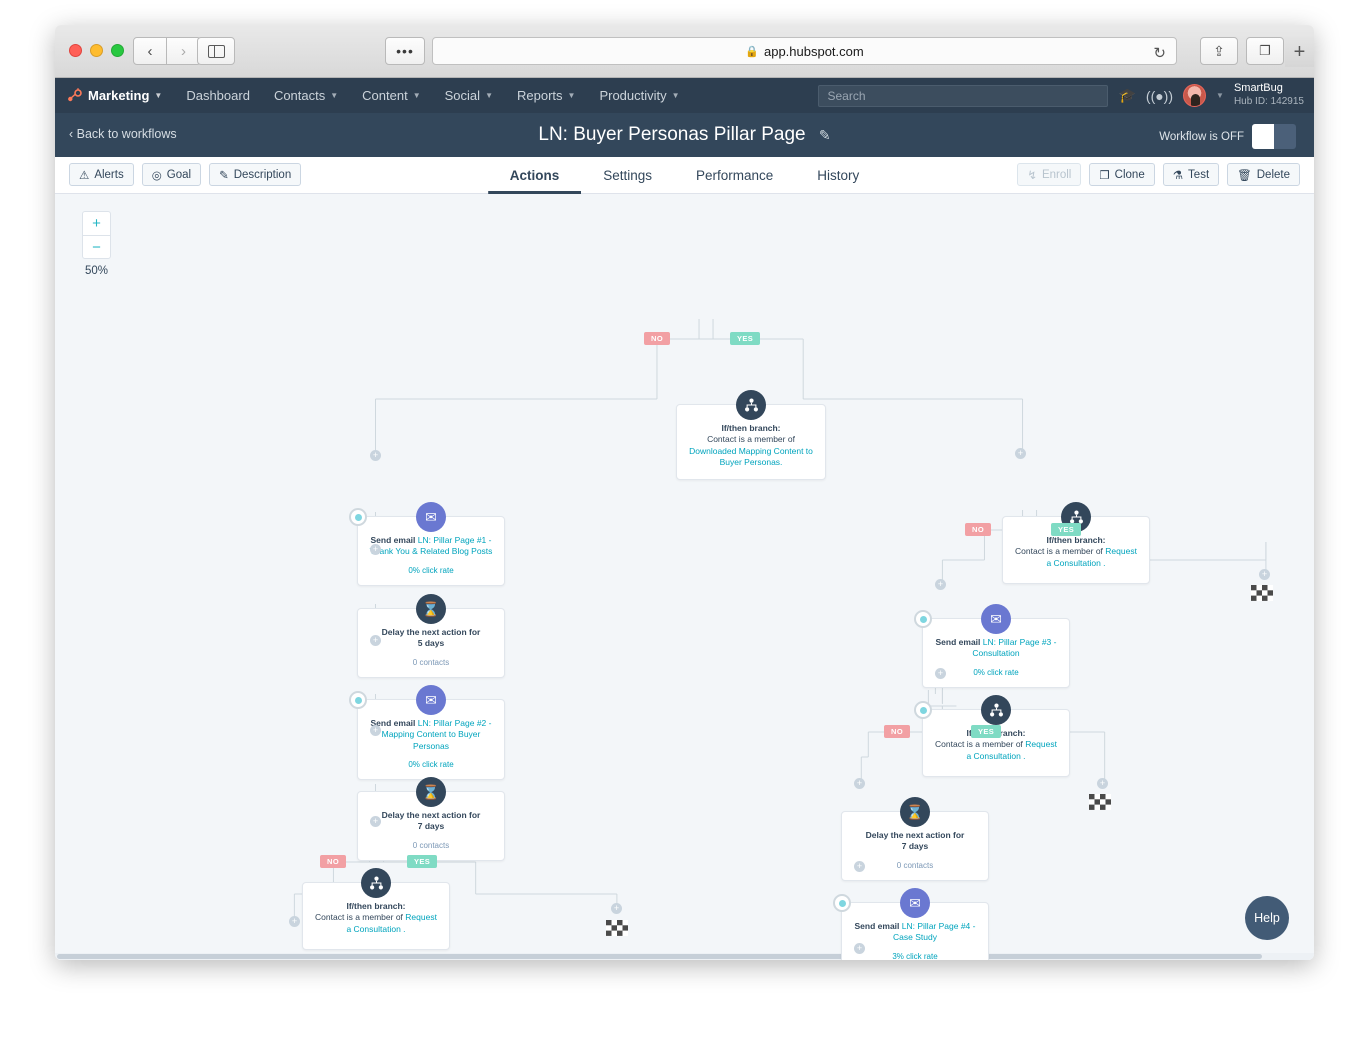  I want to click on minimize-window-button, so click(96, 50).